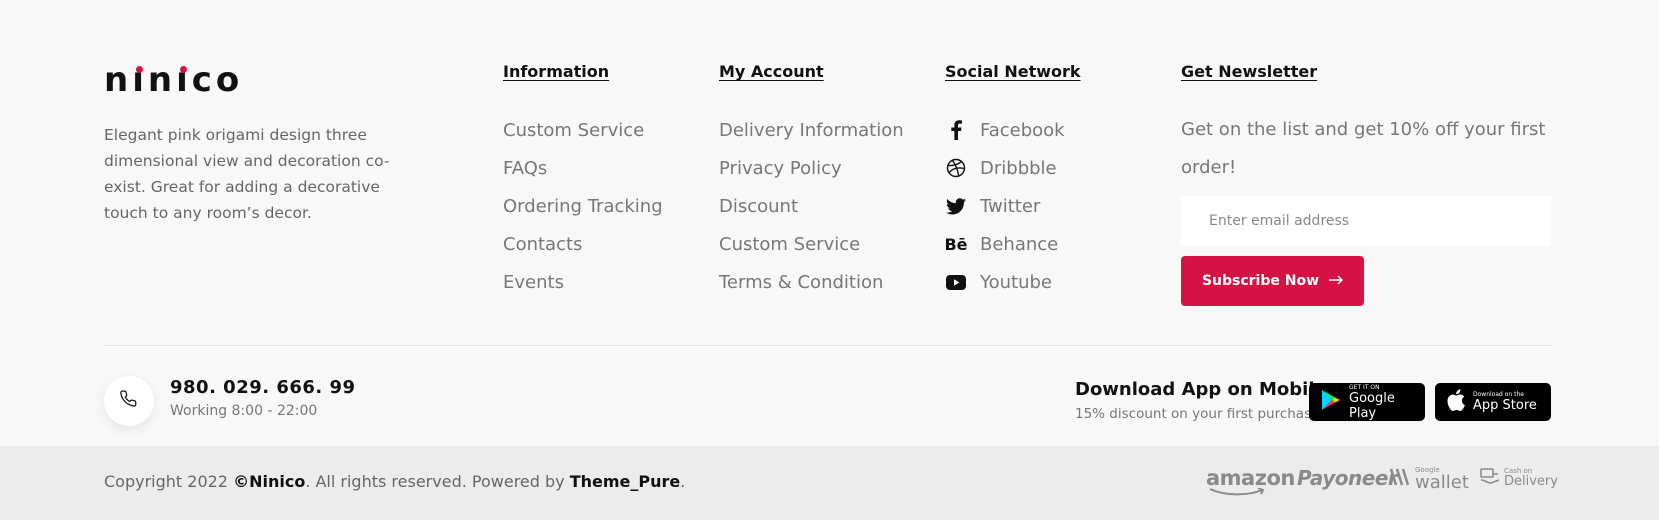 Image resolution: width=1659 pixels, height=520 pixels. What do you see at coordinates (1022, 130) in the screenshot?
I see `social-label: Facebook` at bounding box center [1022, 130].